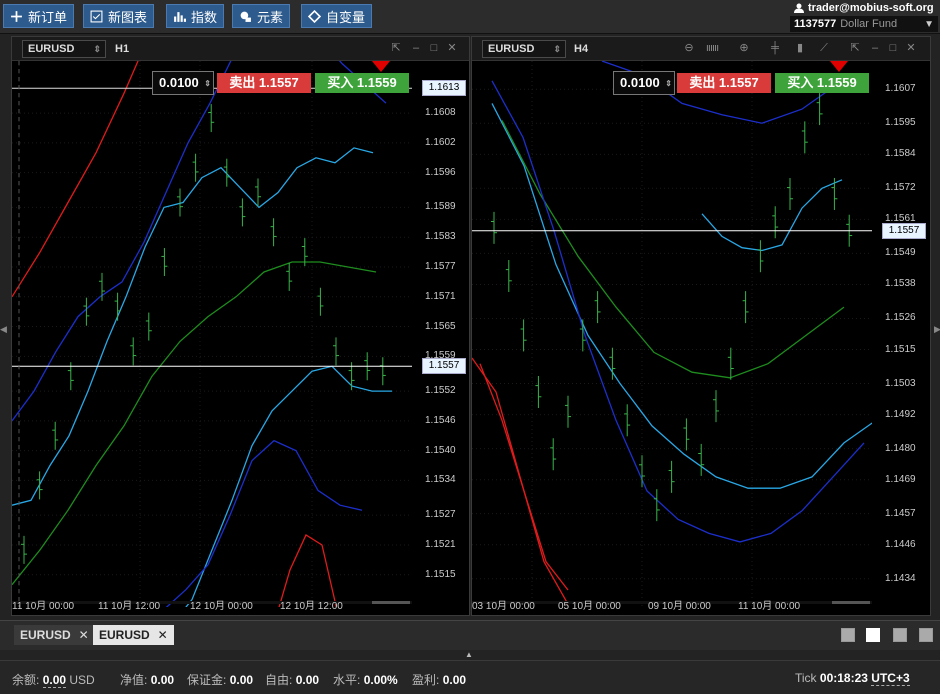 The height and width of the screenshot is (694, 940). Describe the element at coordinates (133, 635) in the screenshot. I see `chart-tab-active: EURUSD ✕` at that location.